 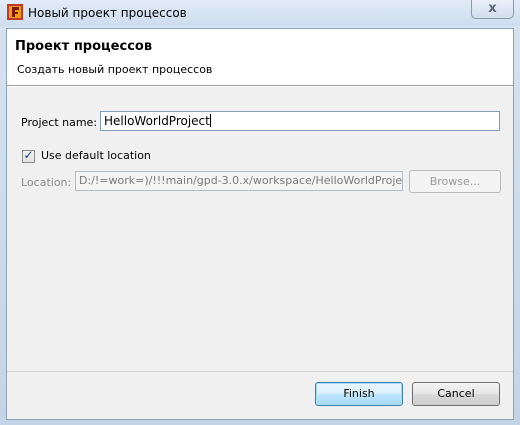 What do you see at coordinates (15, 12) in the screenshot?
I see `app-logo-icon` at bounding box center [15, 12].